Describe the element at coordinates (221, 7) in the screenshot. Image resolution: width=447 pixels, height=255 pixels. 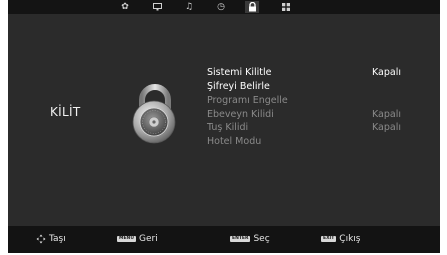
I see `clock-icon: ◷` at that location.